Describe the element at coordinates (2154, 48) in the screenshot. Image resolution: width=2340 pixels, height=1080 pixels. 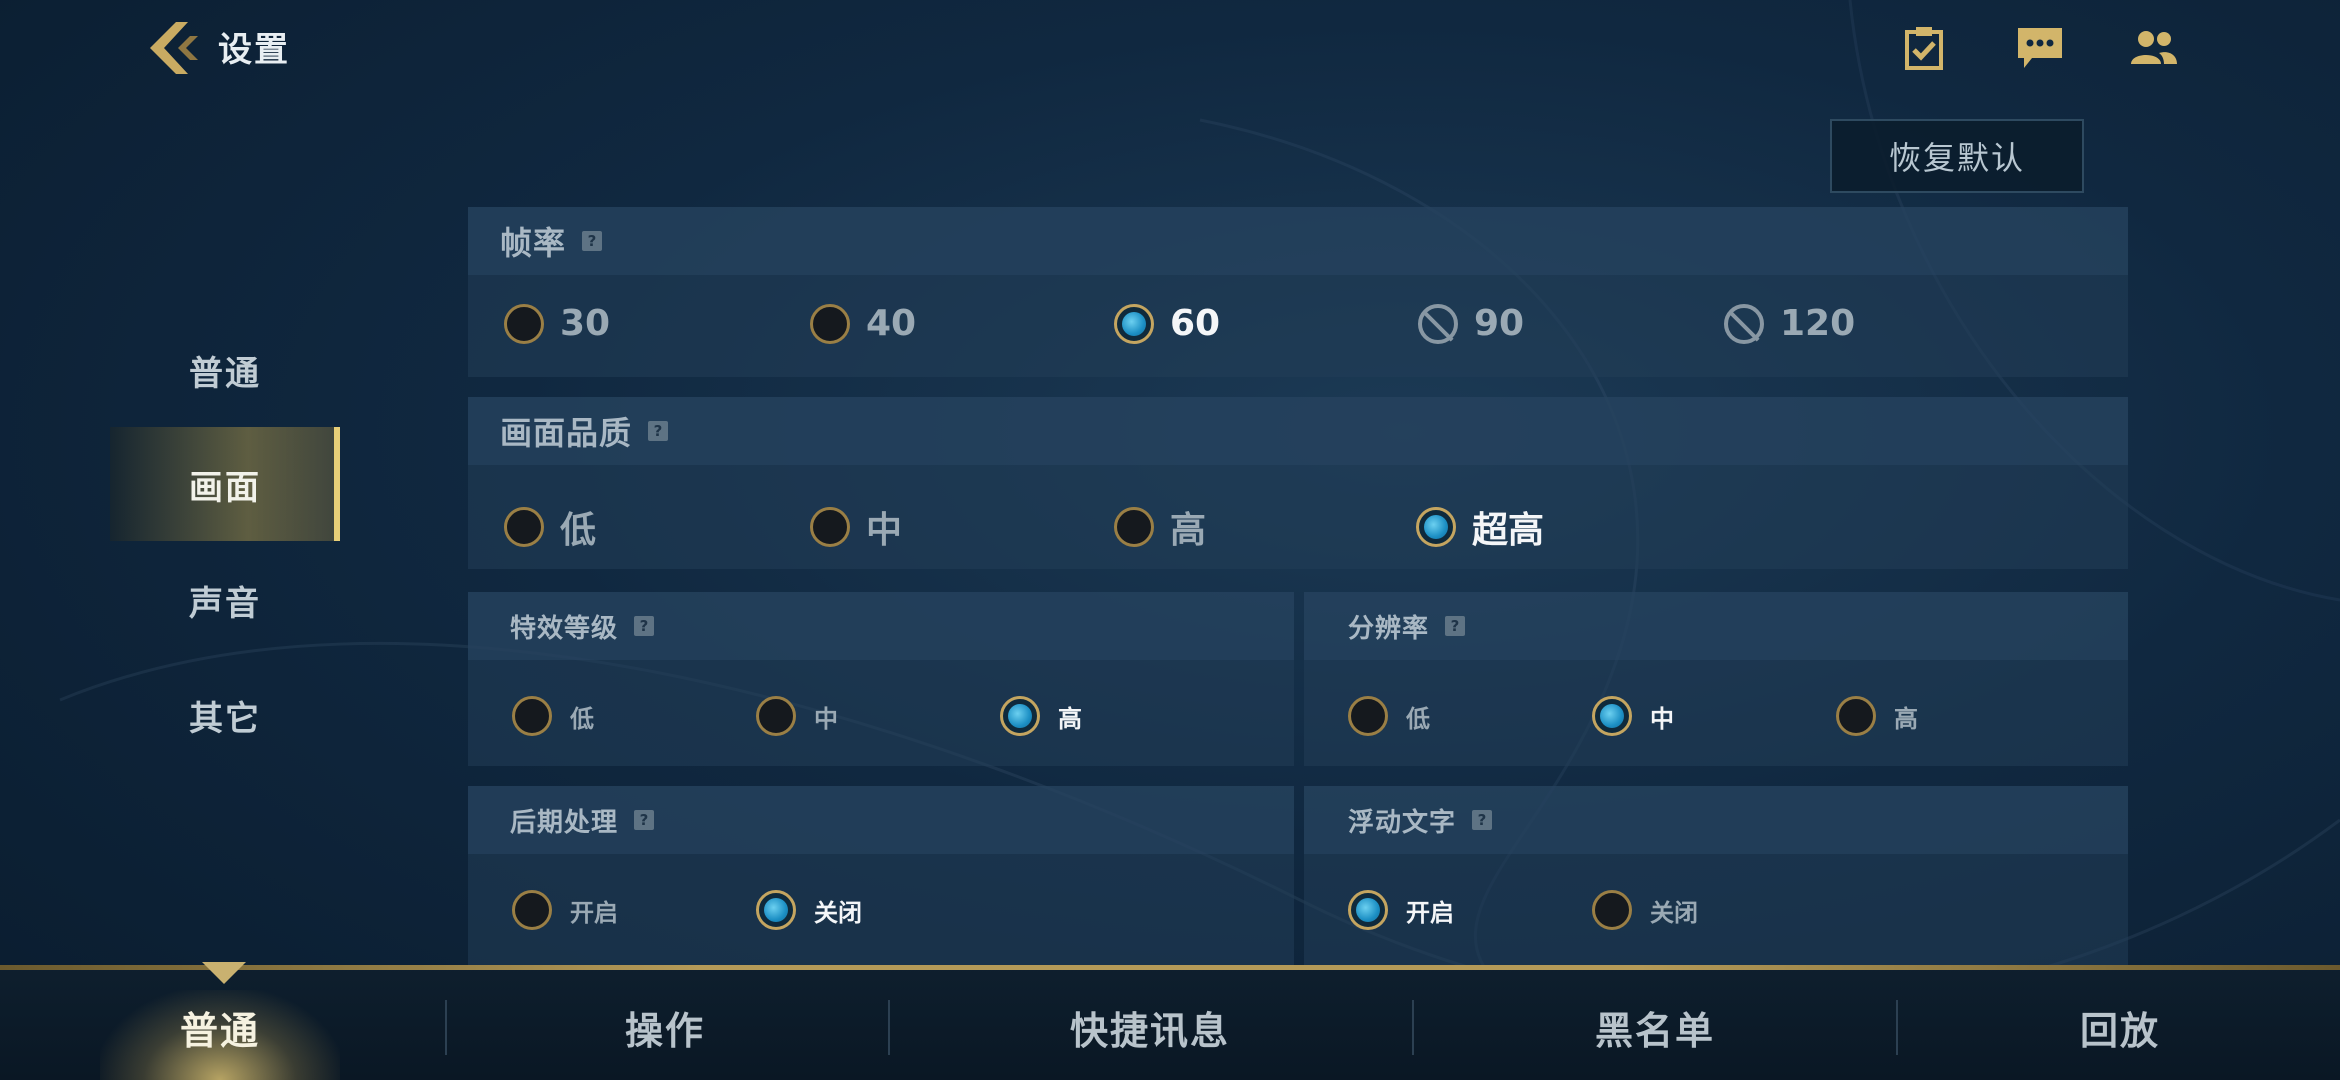
I see `friends-icon` at that location.